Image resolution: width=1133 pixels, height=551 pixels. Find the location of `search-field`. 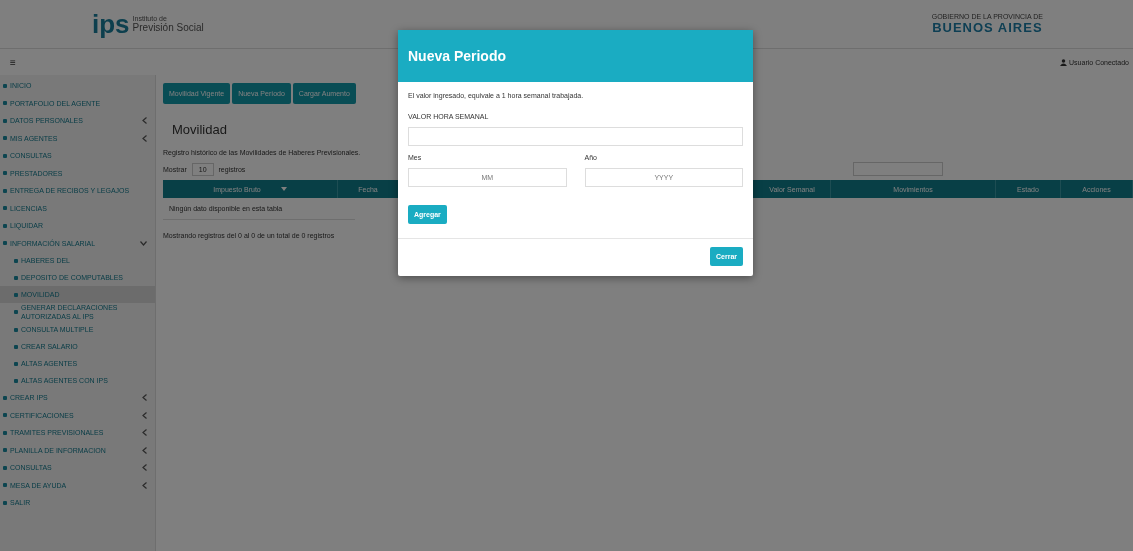

search-field is located at coordinates (898, 169).